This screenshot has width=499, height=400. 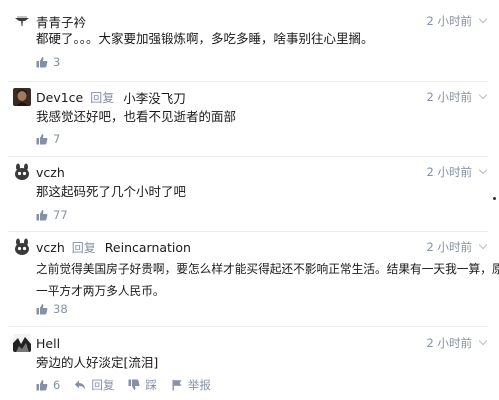 I want to click on like-button: 38, so click(x=52, y=309).